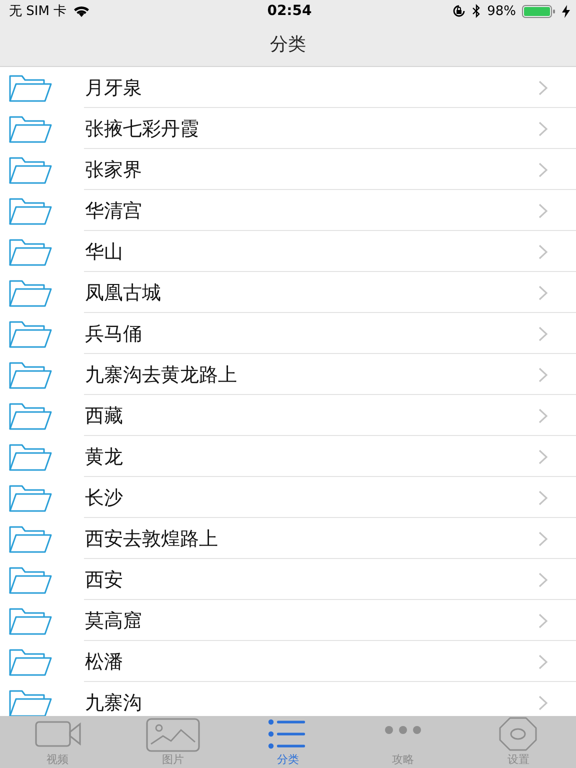 The height and width of the screenshot is (768, 576). I want to click on list-item: 华清宫, so click(288, 210).